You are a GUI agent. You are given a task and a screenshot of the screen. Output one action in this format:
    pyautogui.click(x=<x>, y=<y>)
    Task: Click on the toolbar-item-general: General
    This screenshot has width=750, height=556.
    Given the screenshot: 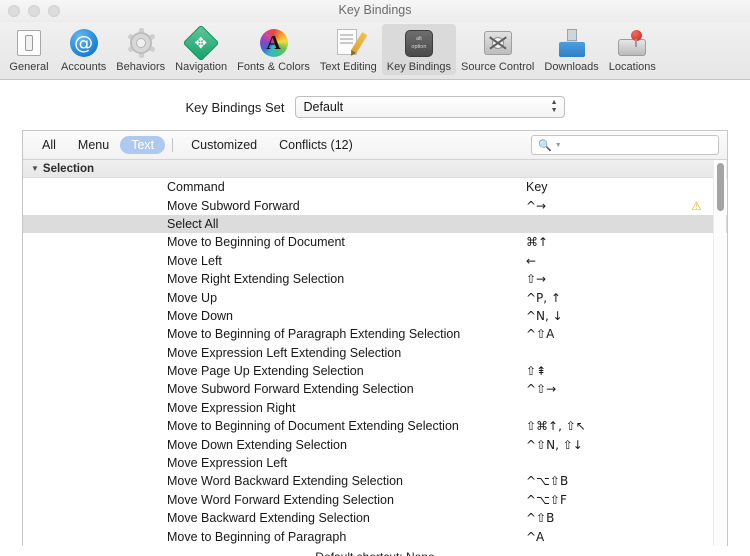 What is the action you would take?
    pyautogui.click(x=29, y=49)
    